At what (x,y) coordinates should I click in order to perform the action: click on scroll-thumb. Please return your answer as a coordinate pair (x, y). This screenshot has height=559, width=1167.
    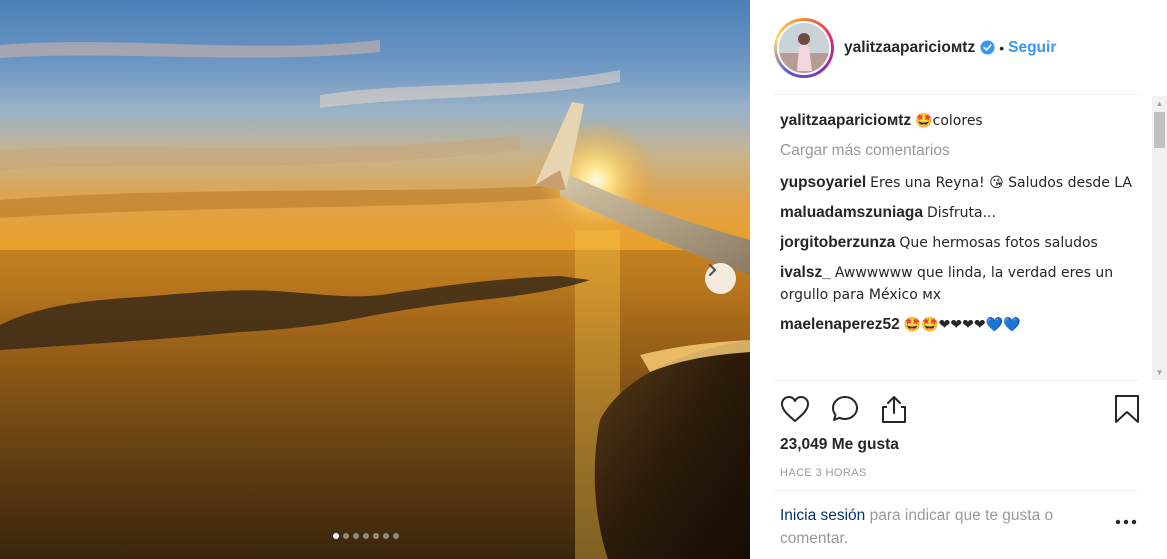
    Looking at the image, I should click on (1159, 130).